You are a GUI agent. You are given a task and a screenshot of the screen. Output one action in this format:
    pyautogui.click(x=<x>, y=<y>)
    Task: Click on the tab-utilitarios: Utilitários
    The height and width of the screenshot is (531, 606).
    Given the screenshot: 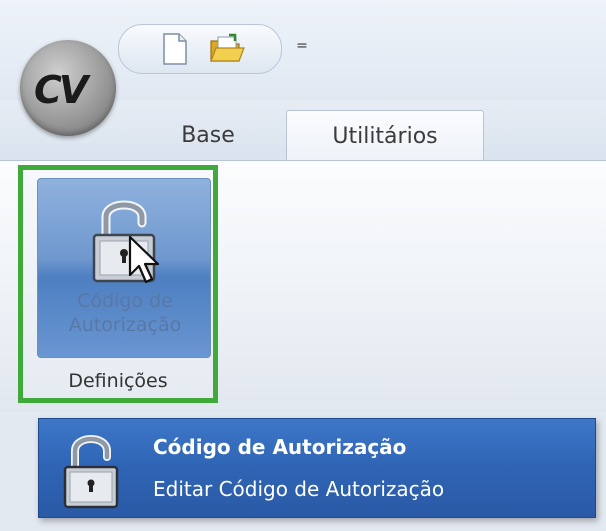 What is the action you would take?
    pyautogui.click(x=385, y=135)
    